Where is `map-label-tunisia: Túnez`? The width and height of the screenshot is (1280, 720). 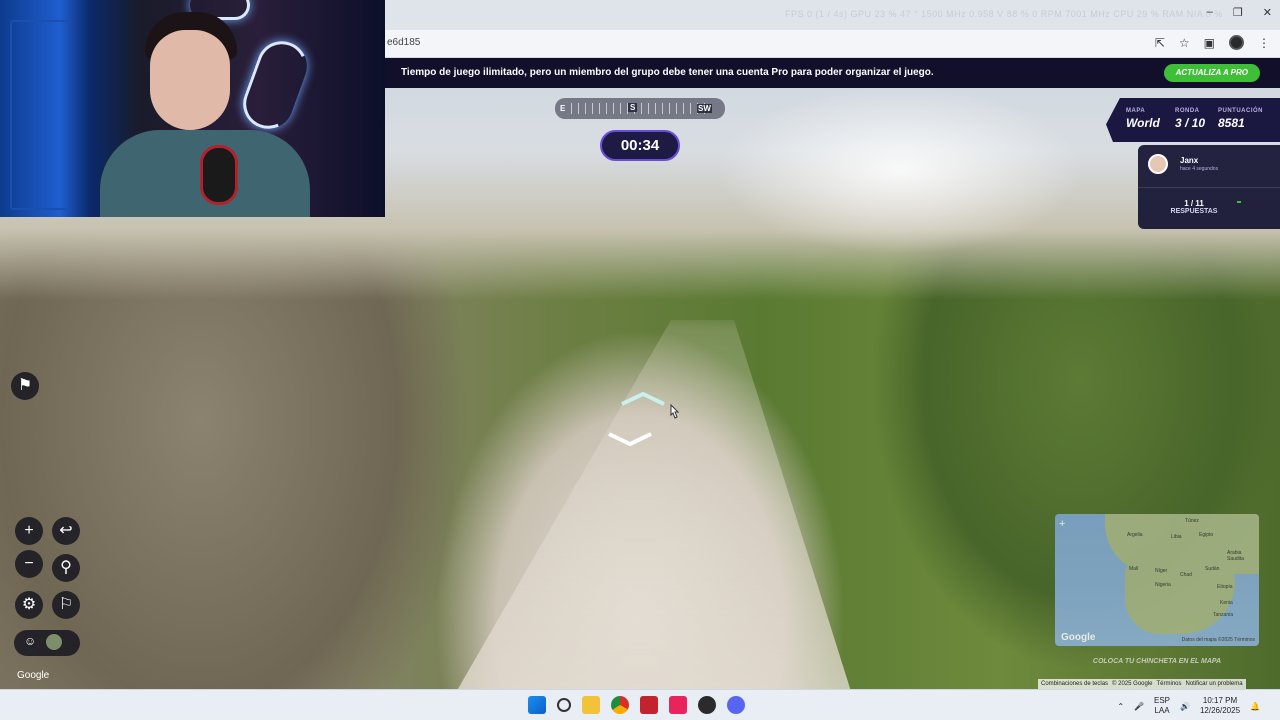
map-label-tunisia: Túnez is located at coordinates (1192, 521).